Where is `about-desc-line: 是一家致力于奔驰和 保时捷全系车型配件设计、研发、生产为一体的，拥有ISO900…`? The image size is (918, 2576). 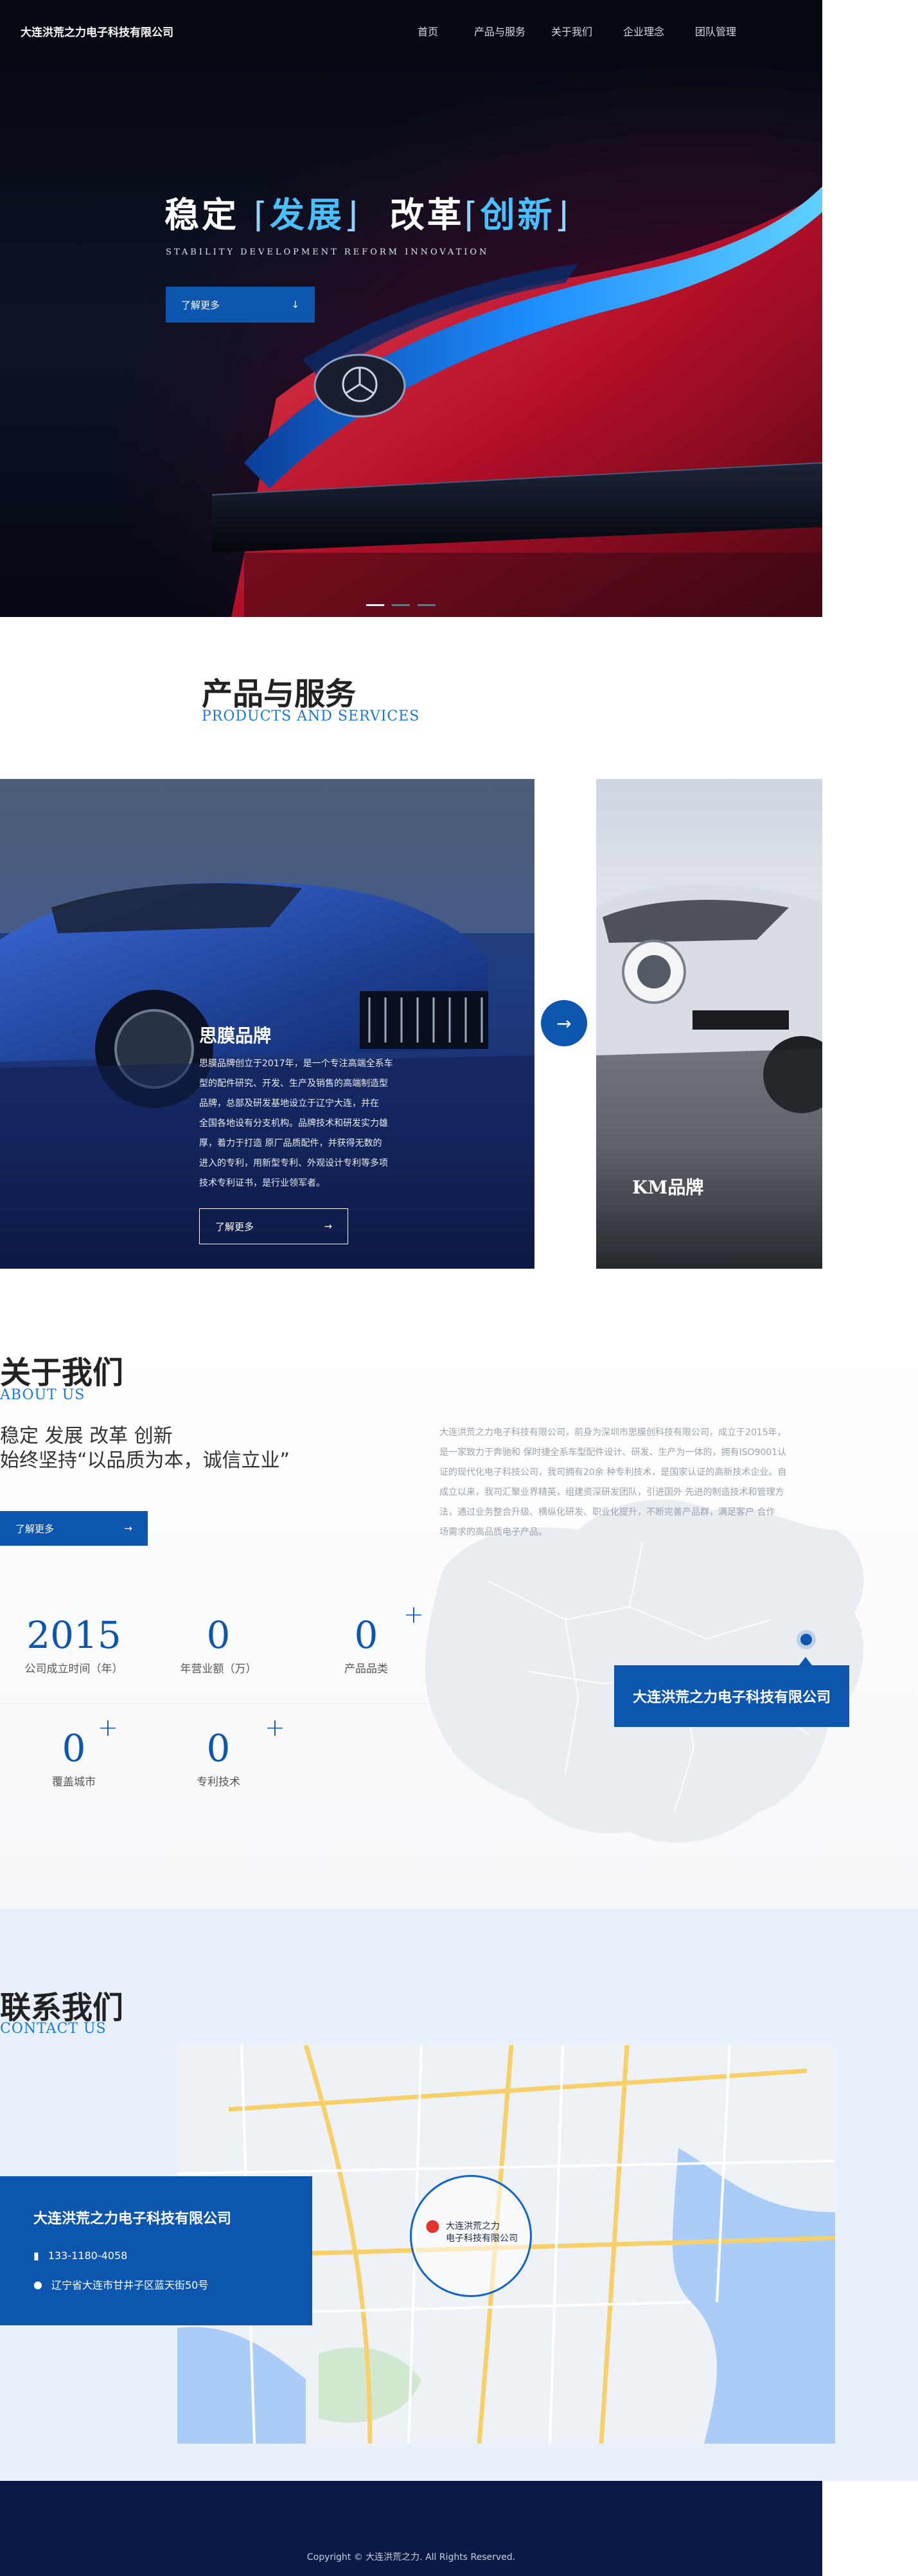
about-desc-line: 是一家致力于奔驰和 保时捷全系车型配件设计、研发、生产为一体的，拥有ISO900… is located at coordinates (613, 1452).